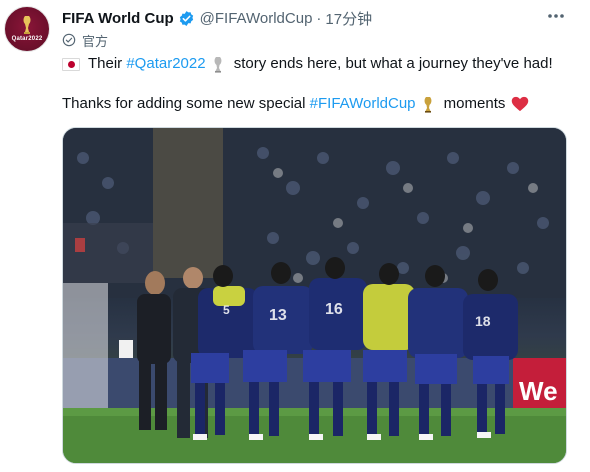  I want to click on hashtag-qatar2022: #Qatar2022, so click(165, 64).